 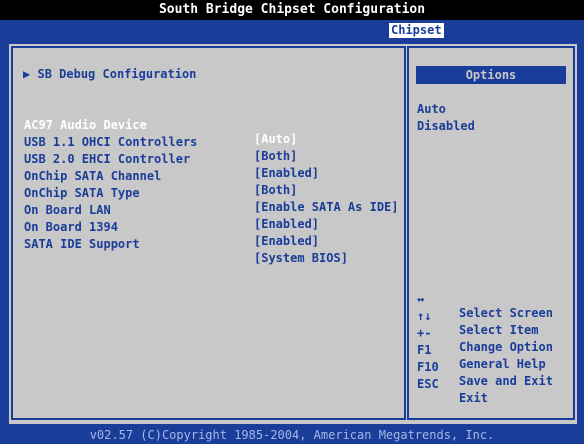 I want to click on help-desc: General Help, so click(x=502, y=364).